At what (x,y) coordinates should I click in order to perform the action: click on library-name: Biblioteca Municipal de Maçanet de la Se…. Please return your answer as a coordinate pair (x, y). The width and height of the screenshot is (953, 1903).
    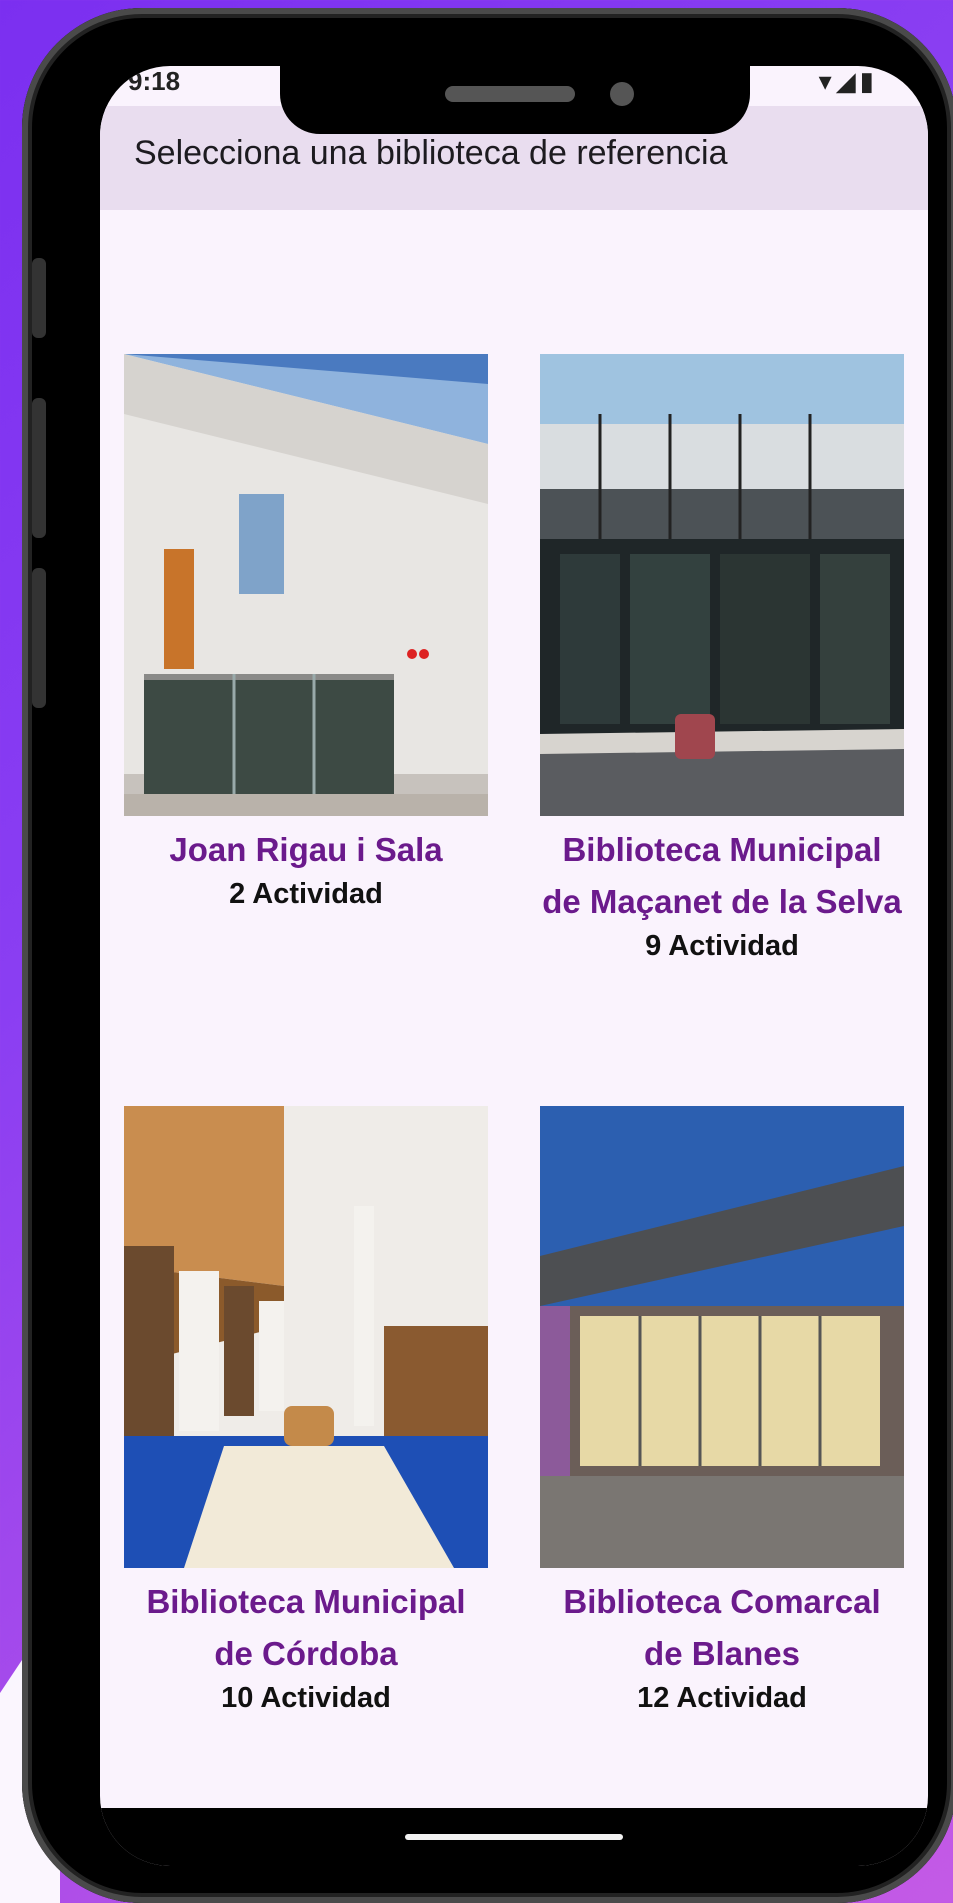
    Looking at the image, I should click on (722, 875).